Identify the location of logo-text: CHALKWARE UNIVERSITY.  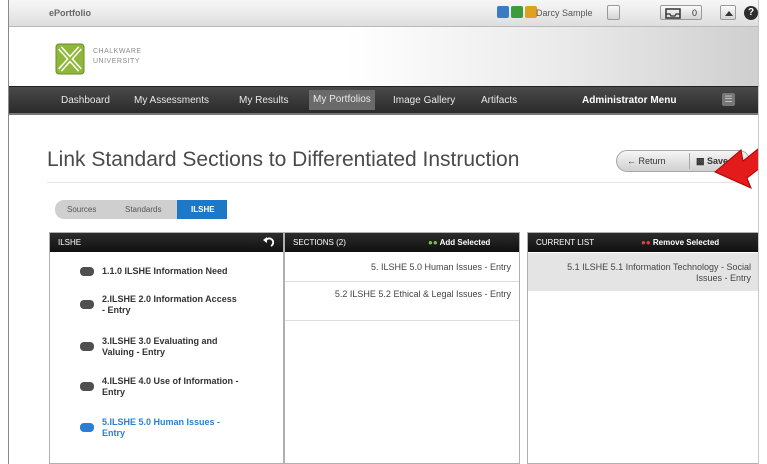
(117, 57).